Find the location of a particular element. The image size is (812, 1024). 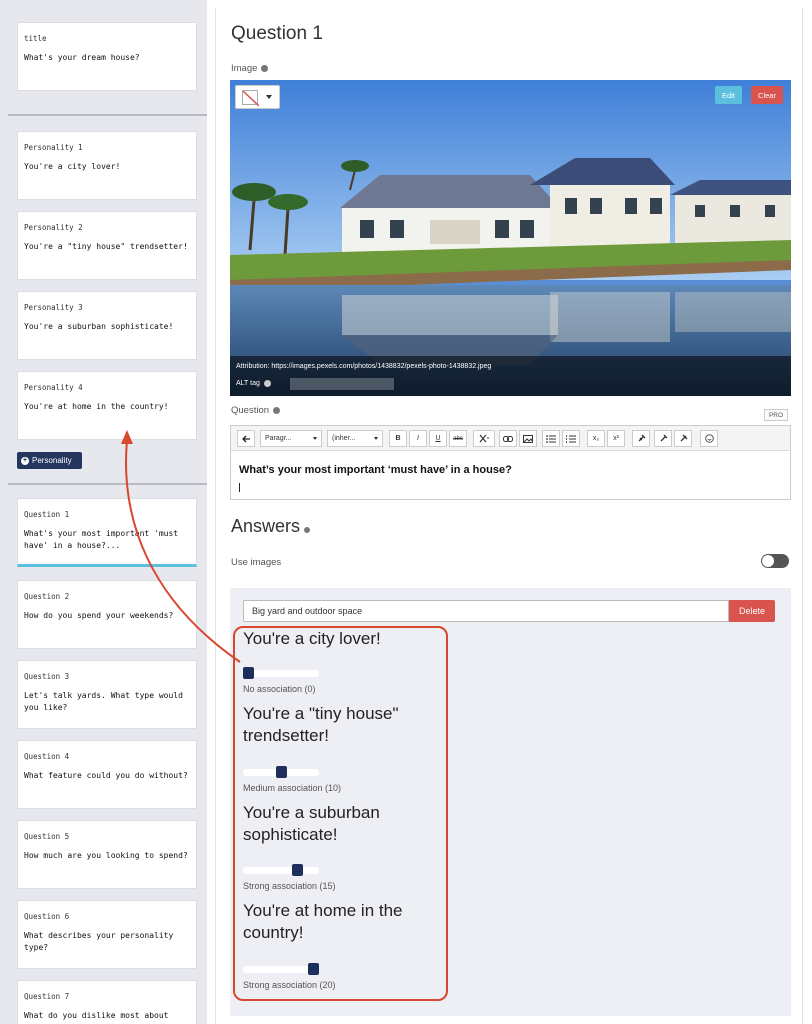

bullet-list-icon is located at coordinates (551, 438).